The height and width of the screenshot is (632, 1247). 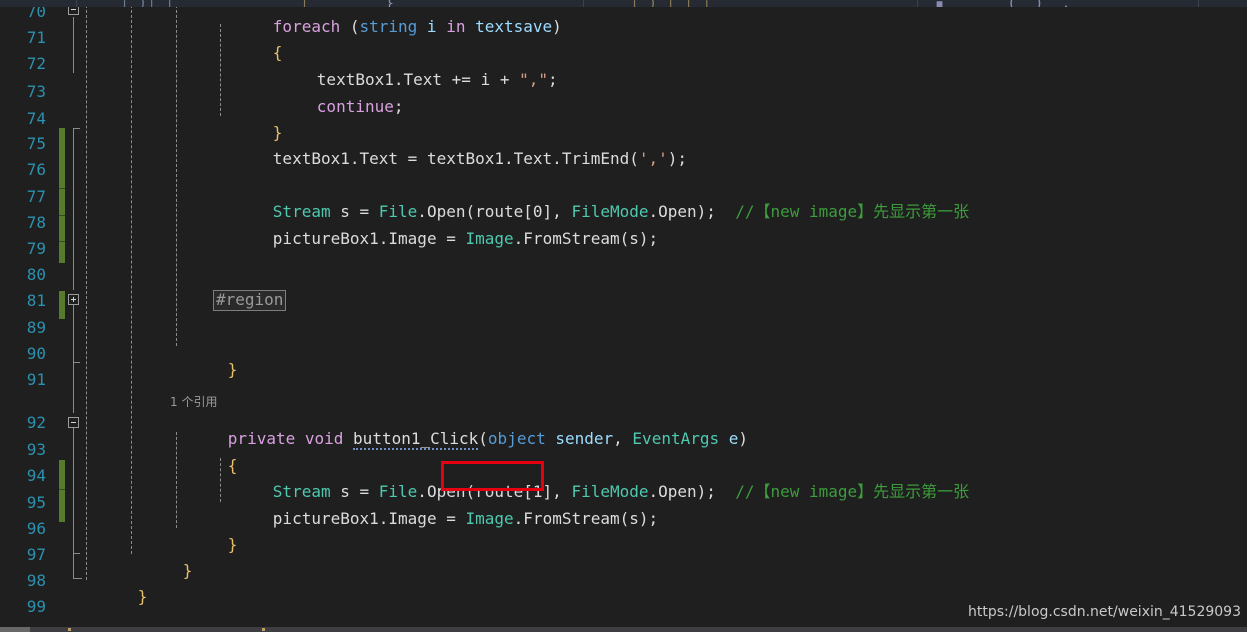 What do you see at coordinates (653, 158) in the screenshot?
I see `token-char-literal: ','` at bounding box center [653, 158].